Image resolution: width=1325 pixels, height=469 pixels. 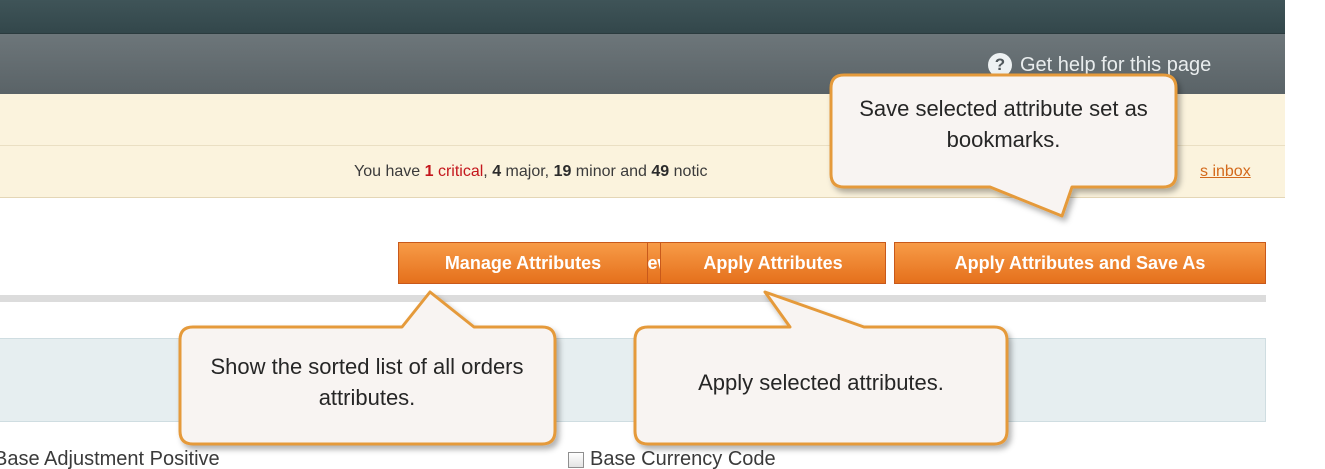 I want to click on apply-selected-callout-text: Apply selected attributes., so click(x=821, y=382).